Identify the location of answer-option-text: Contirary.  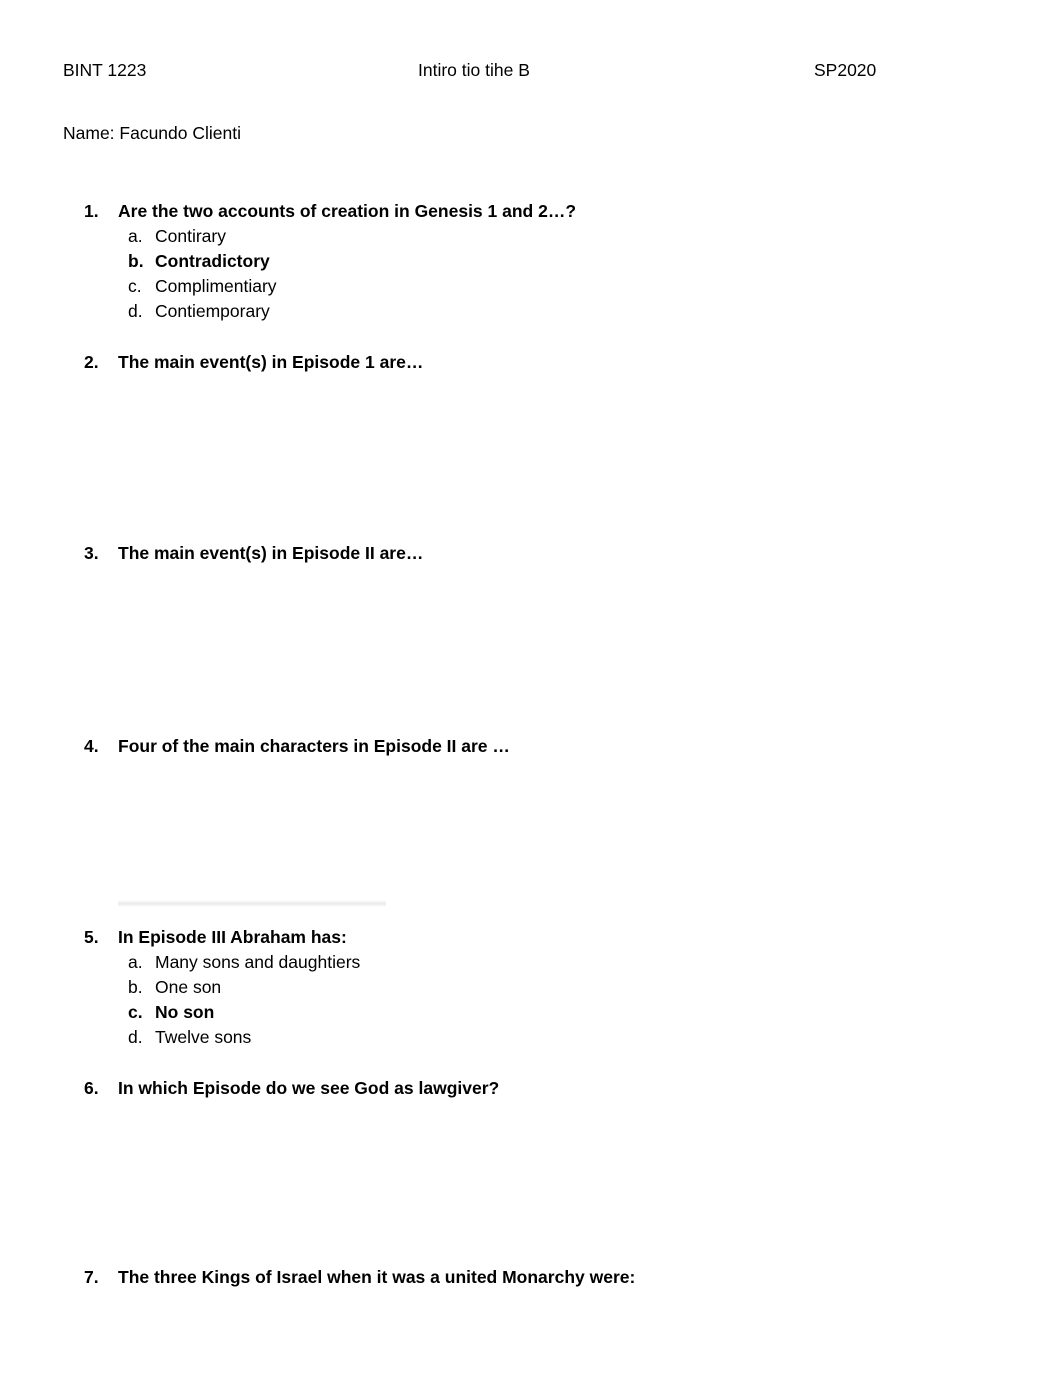
(190, 236).